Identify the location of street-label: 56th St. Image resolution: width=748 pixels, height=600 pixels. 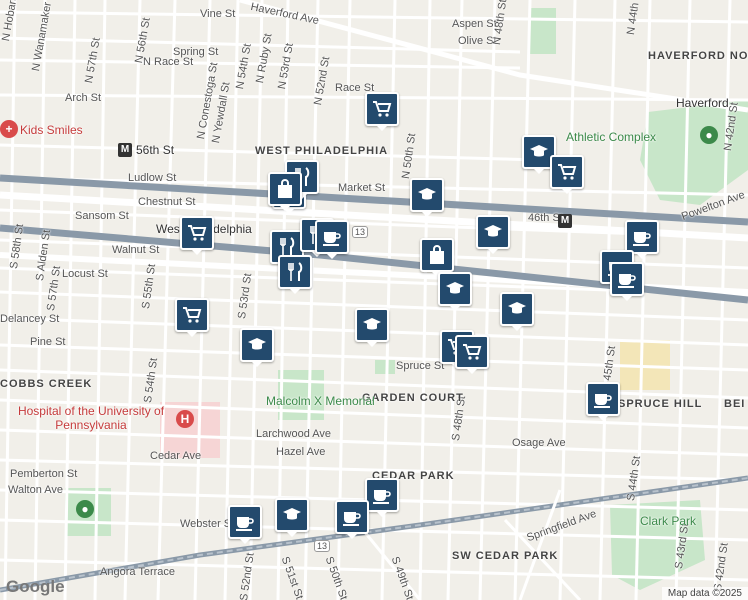
(155, 150).